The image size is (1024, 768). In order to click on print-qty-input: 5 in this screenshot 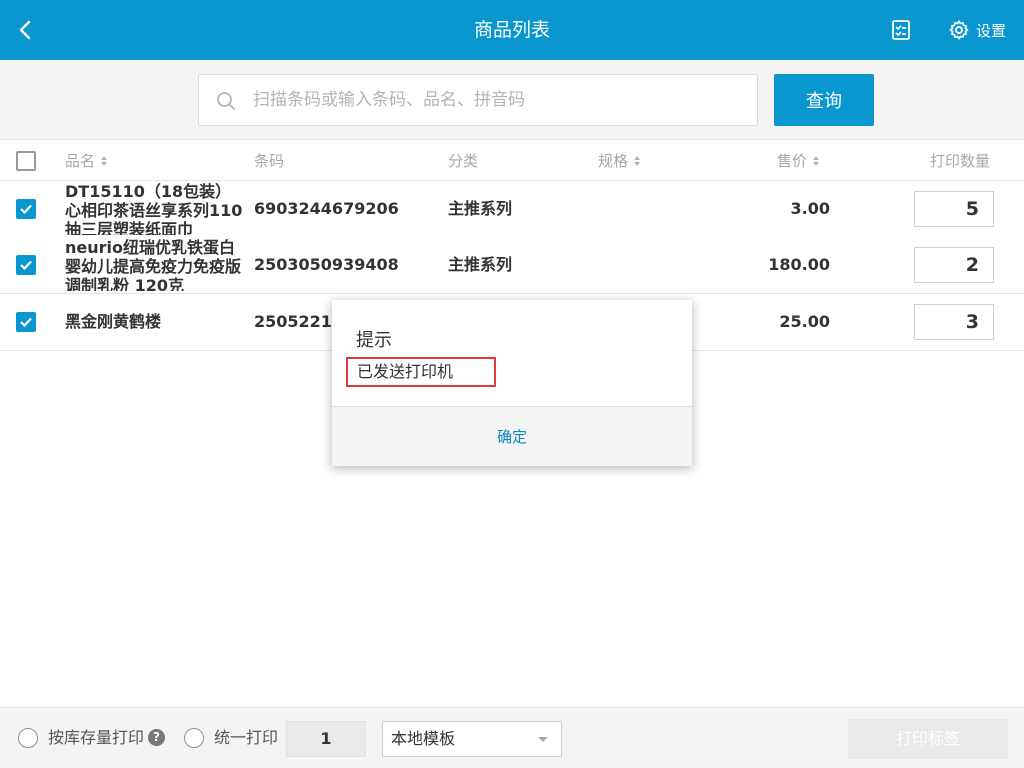, I will do `click(954, 209)`.